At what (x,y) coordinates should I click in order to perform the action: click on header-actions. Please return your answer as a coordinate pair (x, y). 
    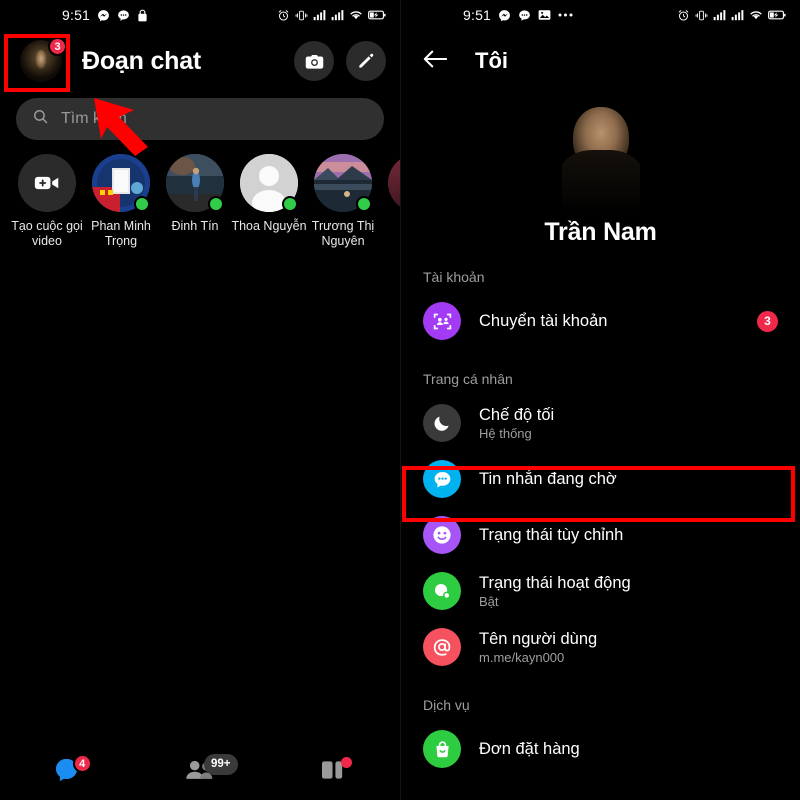
    Looking at the image, I should click on (340, 61).